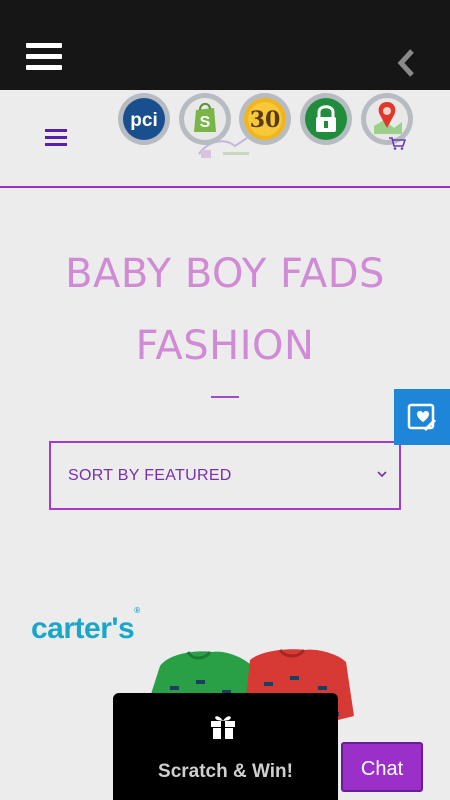 This screenshot has height=800, width=450. I want to click on back-chevron-icon, so click(406, 63).